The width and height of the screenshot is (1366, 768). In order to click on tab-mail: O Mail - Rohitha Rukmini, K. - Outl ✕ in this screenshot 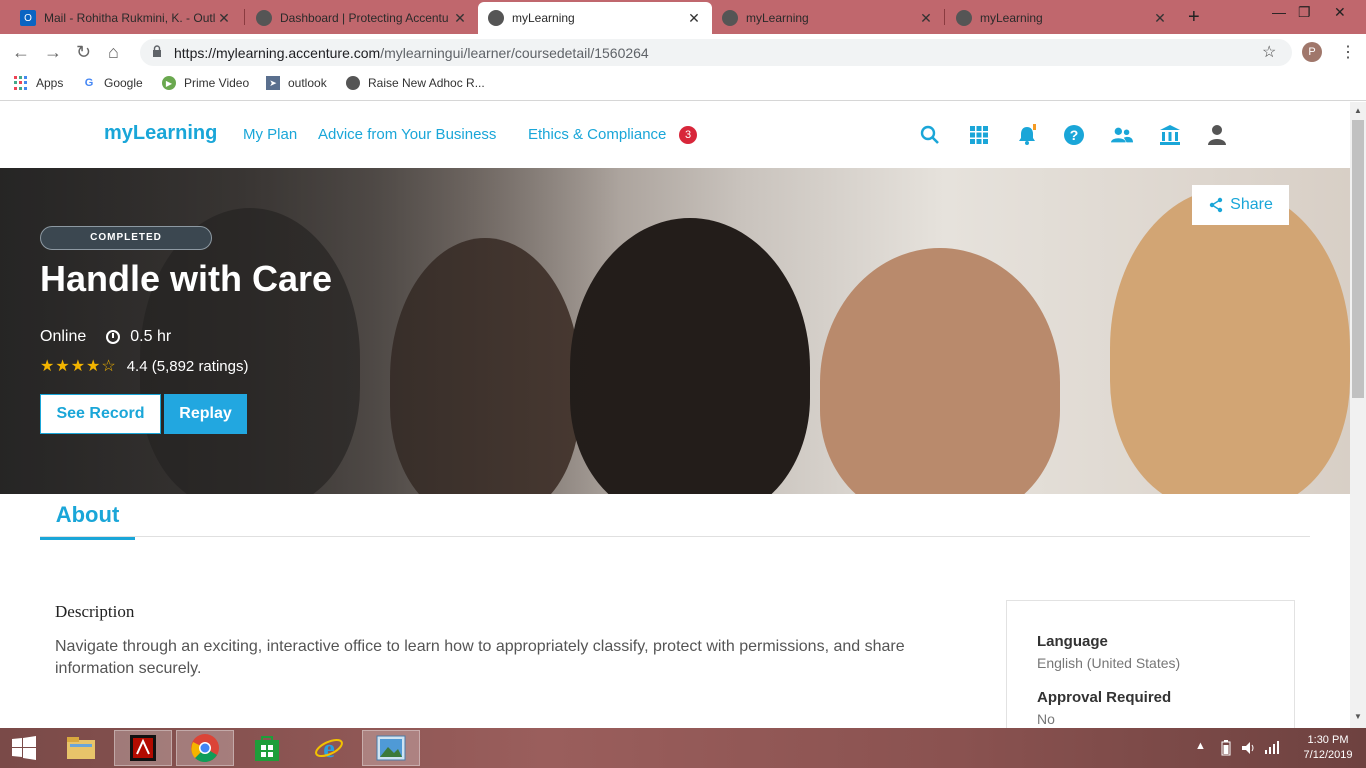, I will do `click(126, 18)`.